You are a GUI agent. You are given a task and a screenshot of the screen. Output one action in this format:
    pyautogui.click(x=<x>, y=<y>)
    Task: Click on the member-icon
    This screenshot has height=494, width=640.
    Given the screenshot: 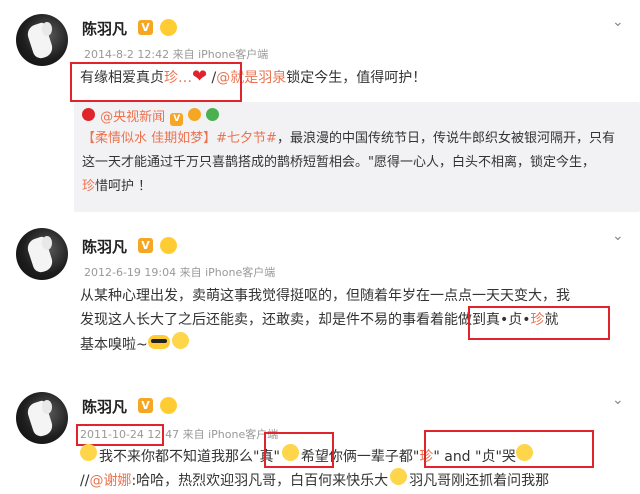 What is the action you would take?
    pyautogui.click(x=195, y=114)
    